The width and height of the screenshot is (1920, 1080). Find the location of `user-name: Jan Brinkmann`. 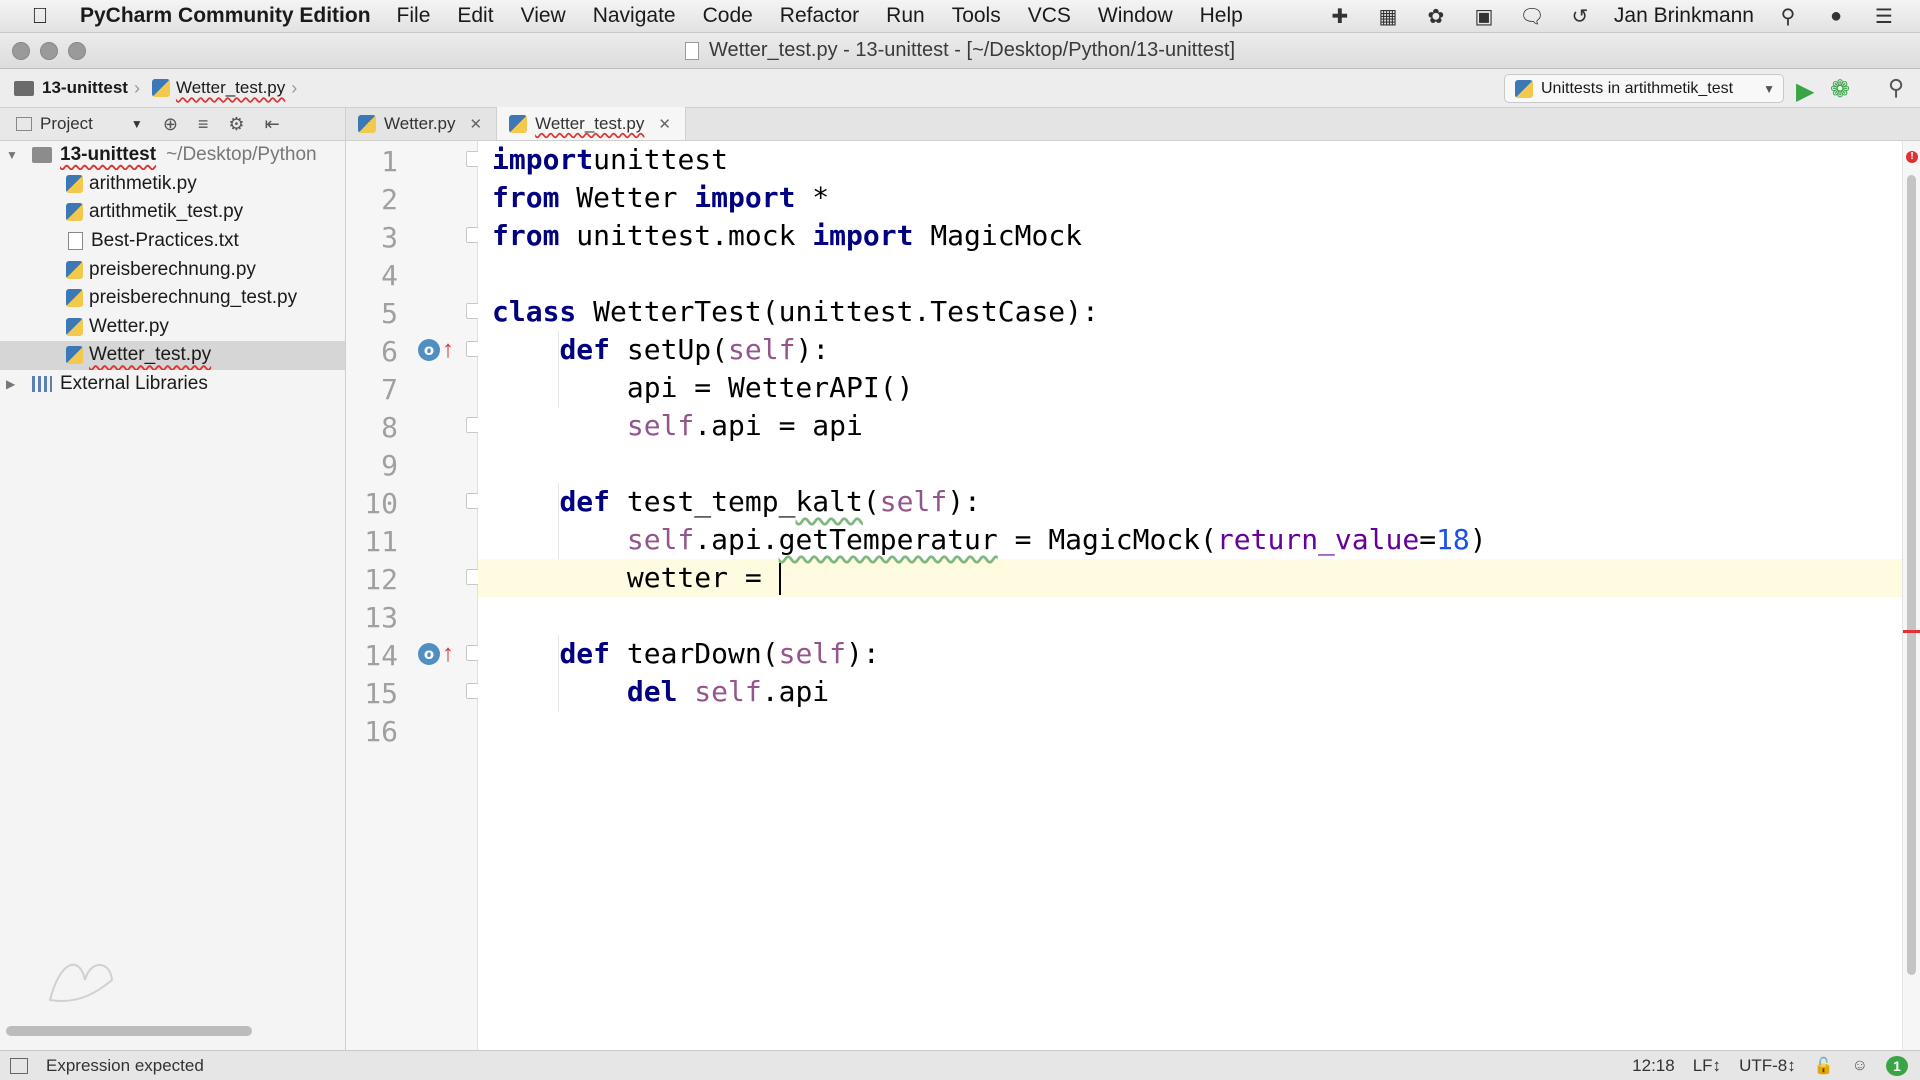

user-name: Jan Brinkmann is located at coordinates (1684, 16).